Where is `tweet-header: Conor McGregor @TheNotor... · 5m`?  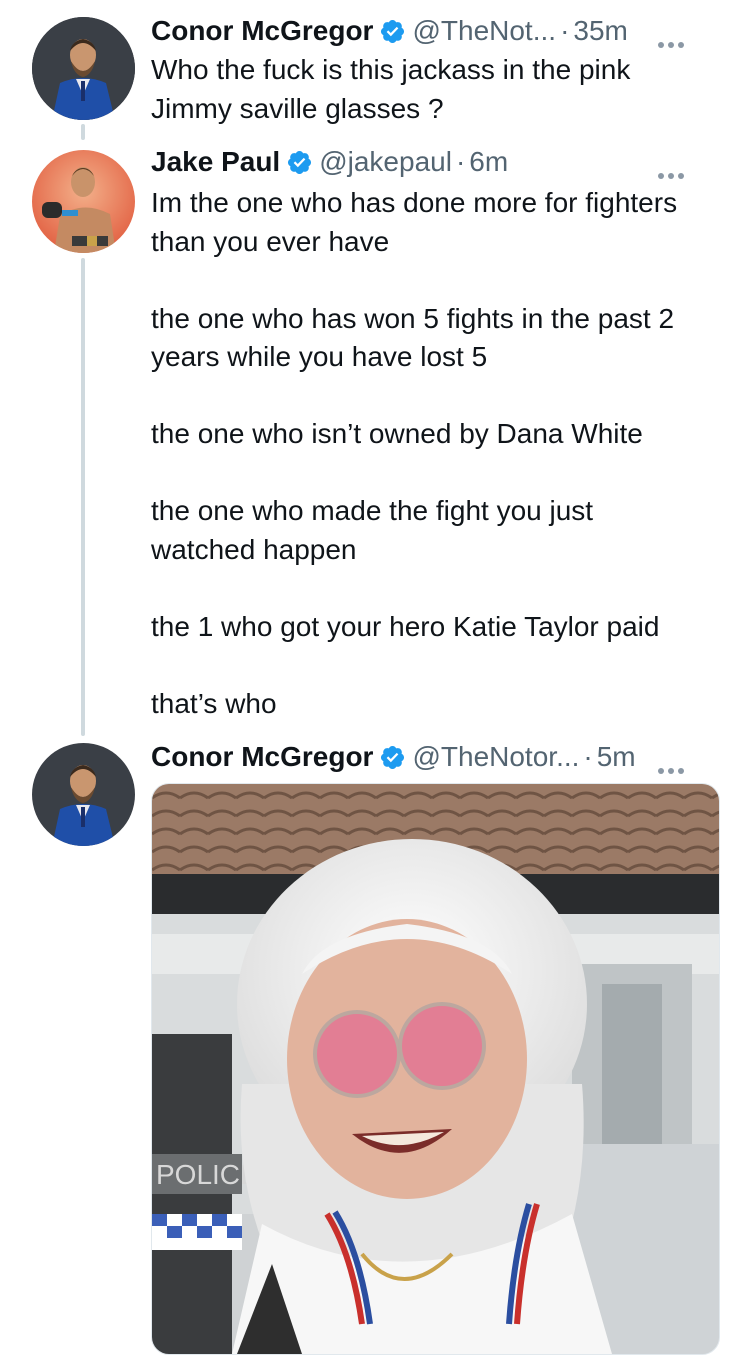
tweet-header: Conor McGregor @TheNotor... · 5m is located at coordinates (435, 757).